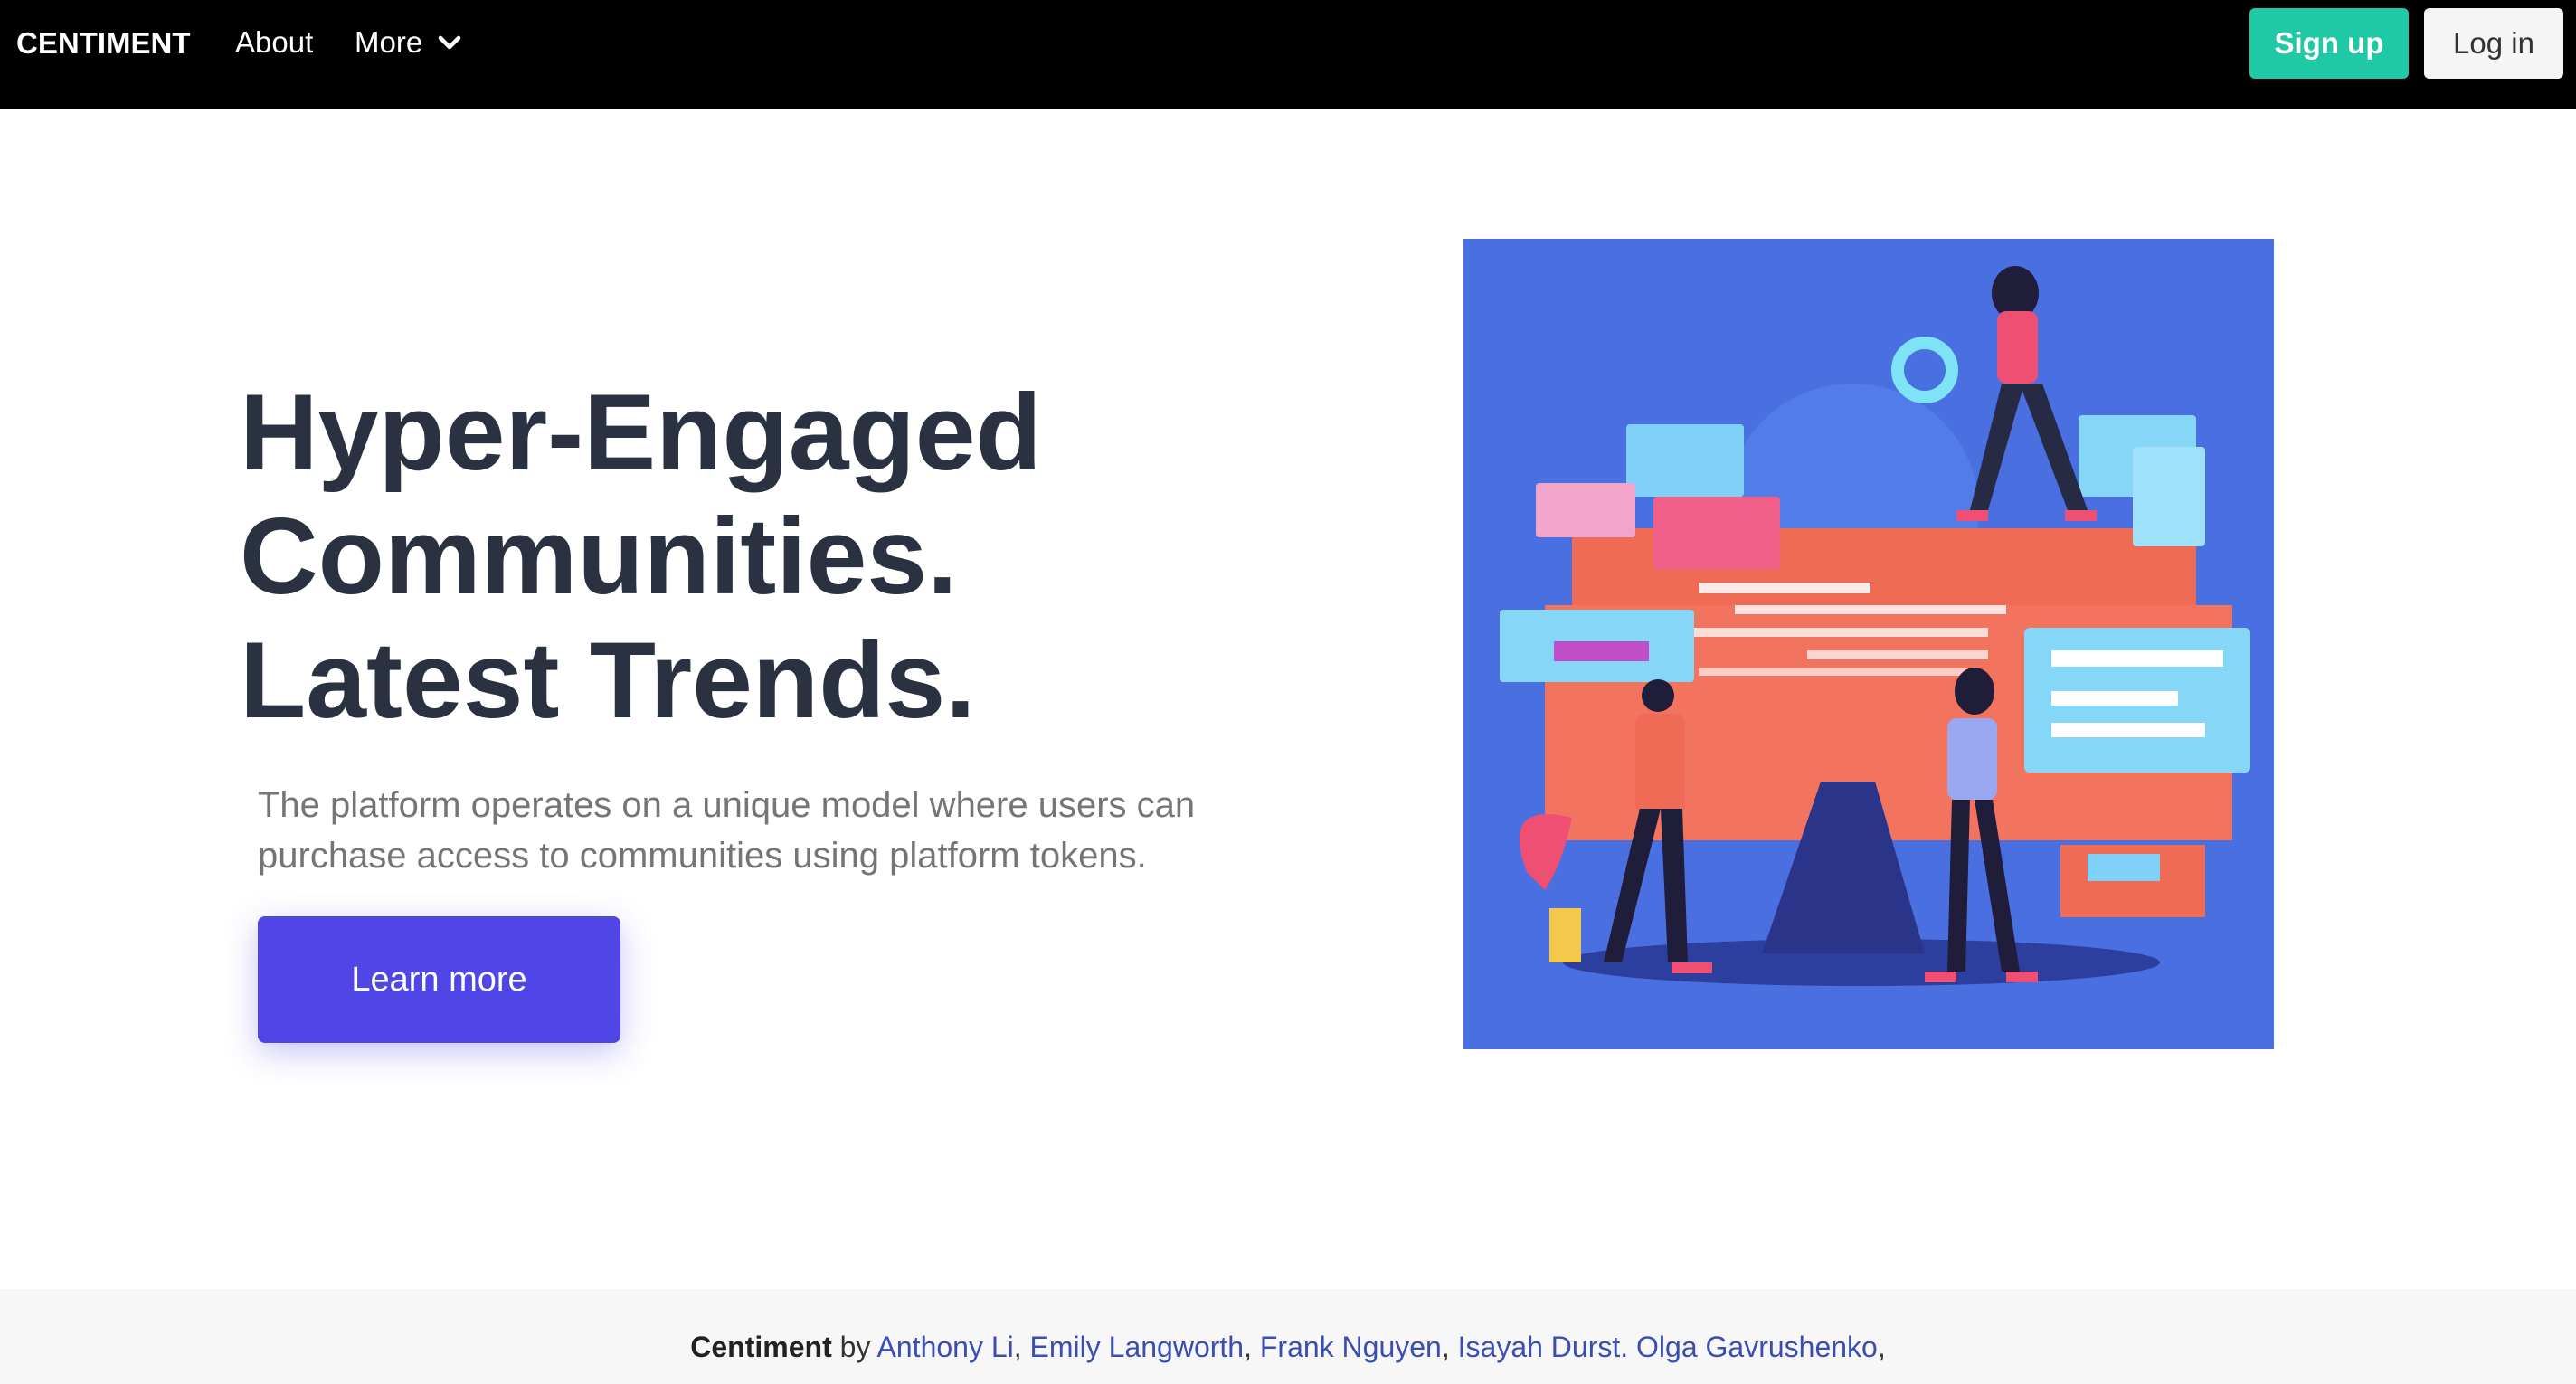  Describe the element at coordinates (2493, 43) in the screenshot. I see `log-in-button: Log in` at that location.